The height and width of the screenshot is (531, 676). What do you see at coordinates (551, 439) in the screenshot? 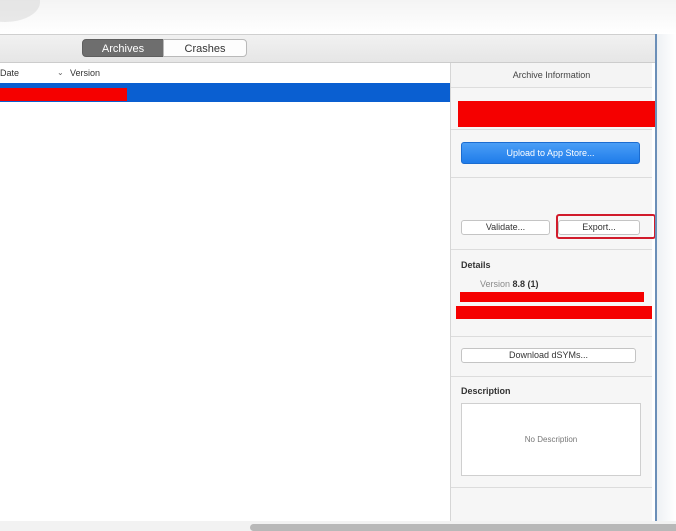
I see `description-field: No Description` at bounding box center [551, 439].